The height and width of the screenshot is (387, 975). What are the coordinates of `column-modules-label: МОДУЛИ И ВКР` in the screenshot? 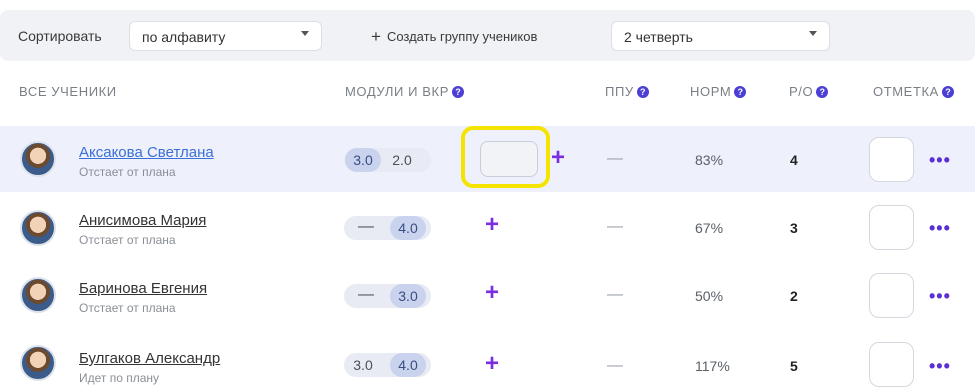 It's located at (397, 91).